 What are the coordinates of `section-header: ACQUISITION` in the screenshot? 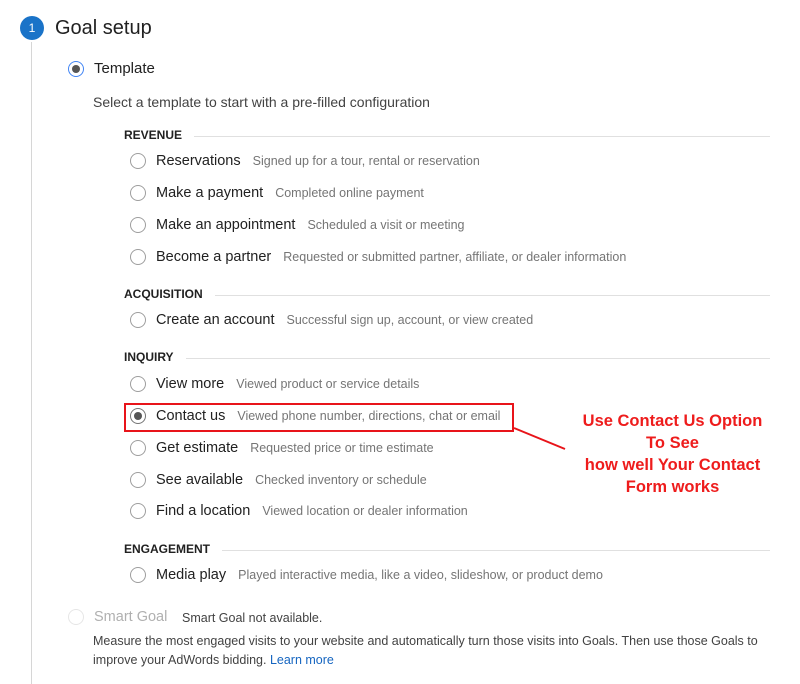 It's located at (169, 294).